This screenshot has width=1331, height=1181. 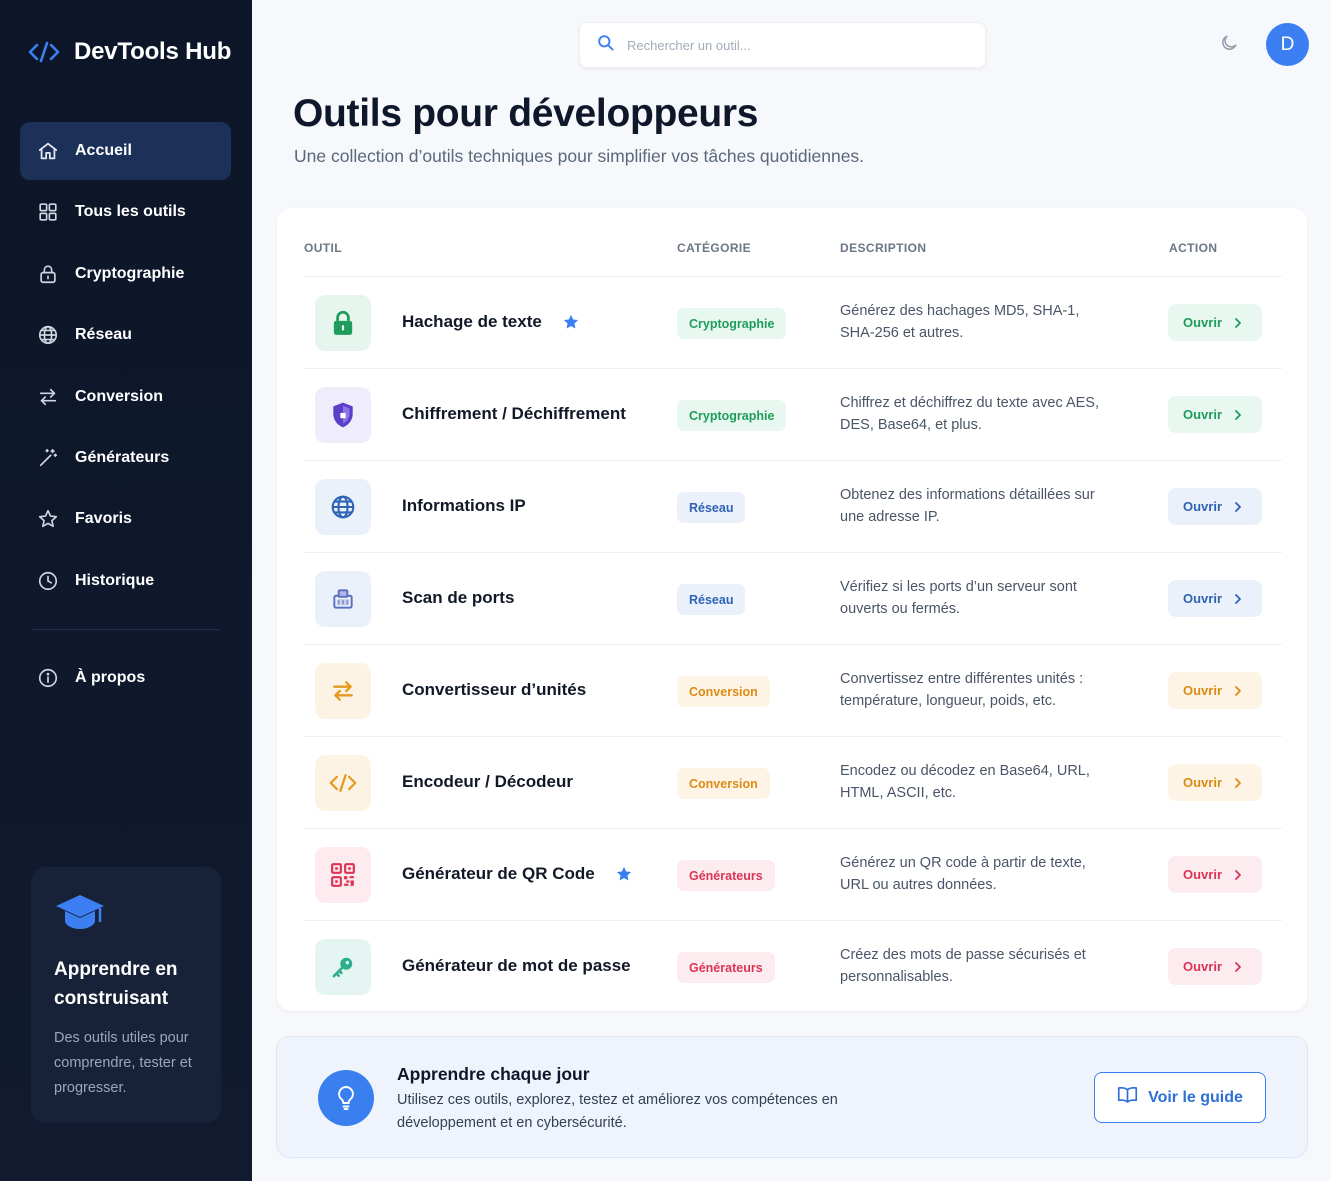 I want to click on table-header: OUTIL CATÉGORIE DESCRIPTION ACTION, so click(x=793, y=242).